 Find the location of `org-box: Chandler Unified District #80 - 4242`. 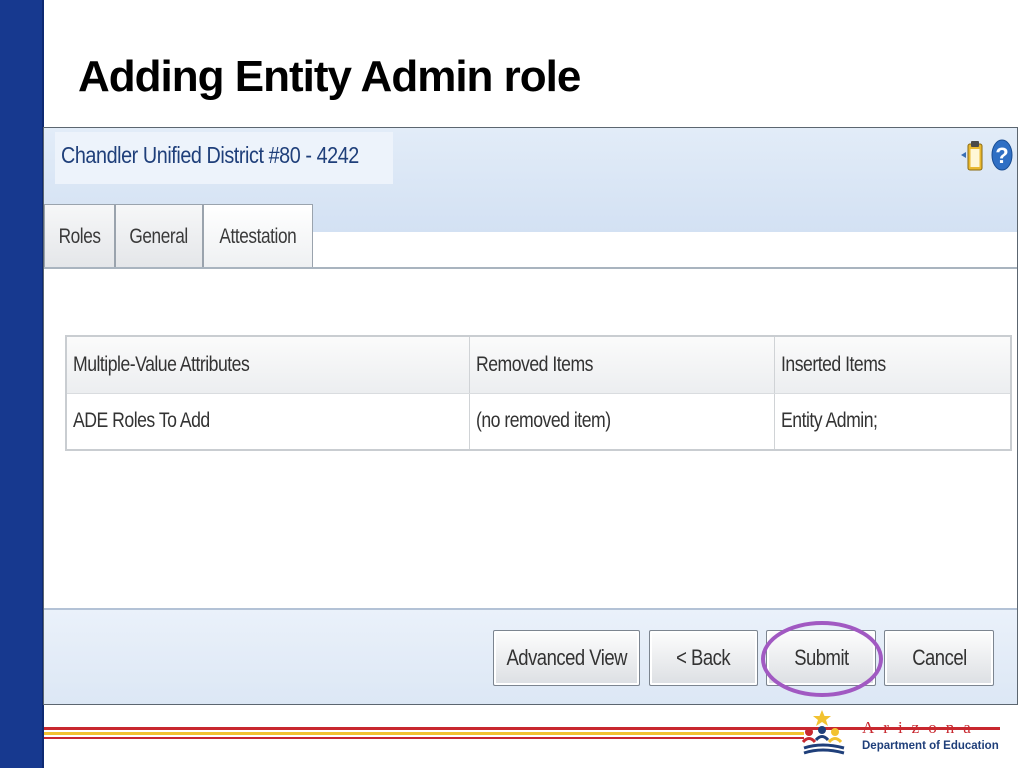

org-box: Chandler Unified District #80 - 4242 is located at coordinates (224, 158).